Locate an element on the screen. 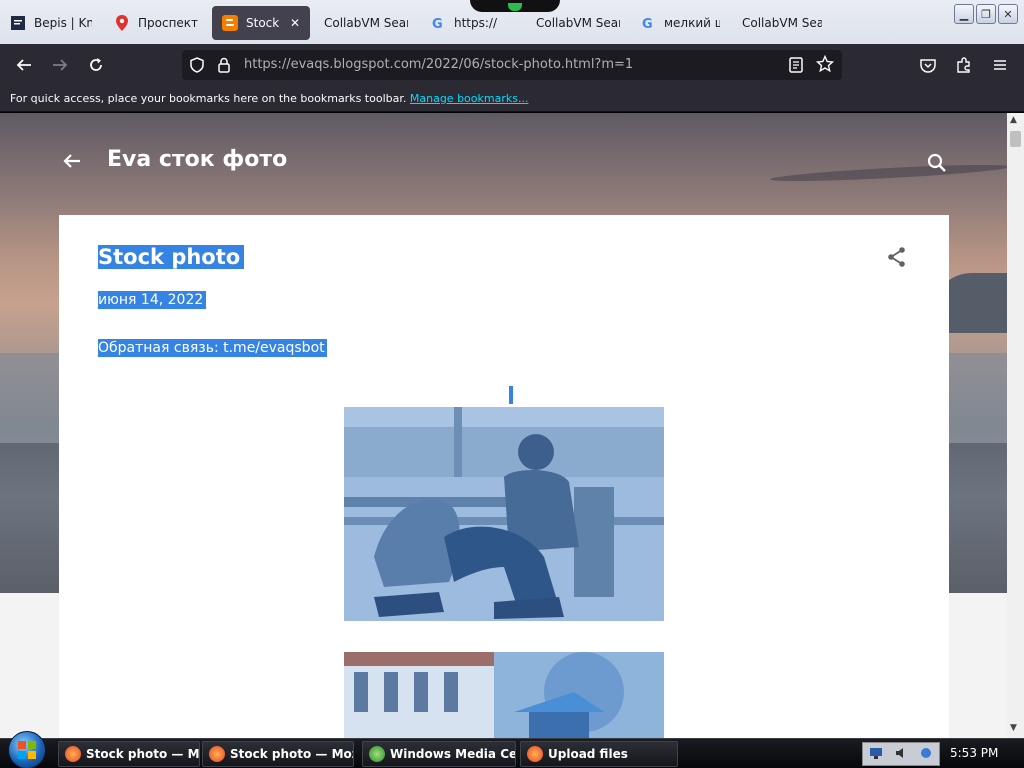  pocket-icon is located at coordinates (928, 66).